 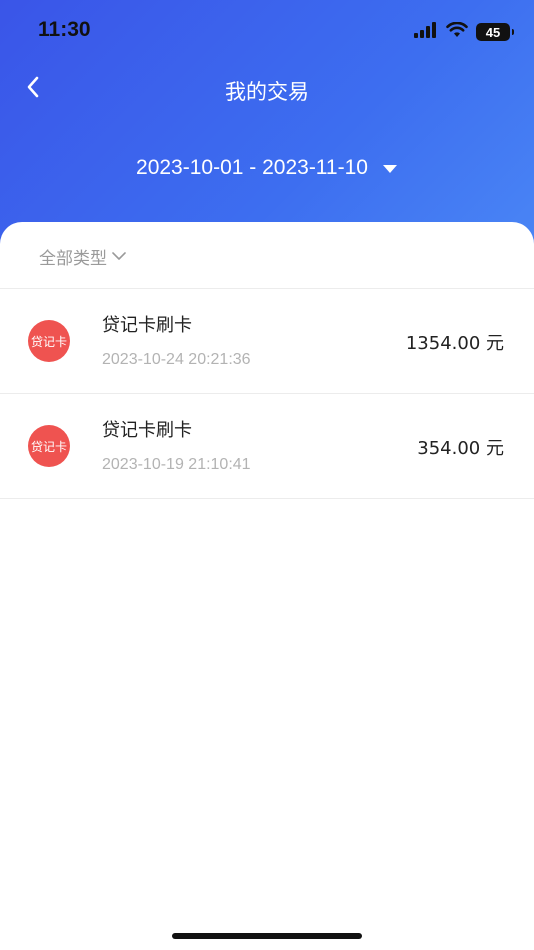 I want to click on nav-bar: 我的交易, so click(x=267, y=90).